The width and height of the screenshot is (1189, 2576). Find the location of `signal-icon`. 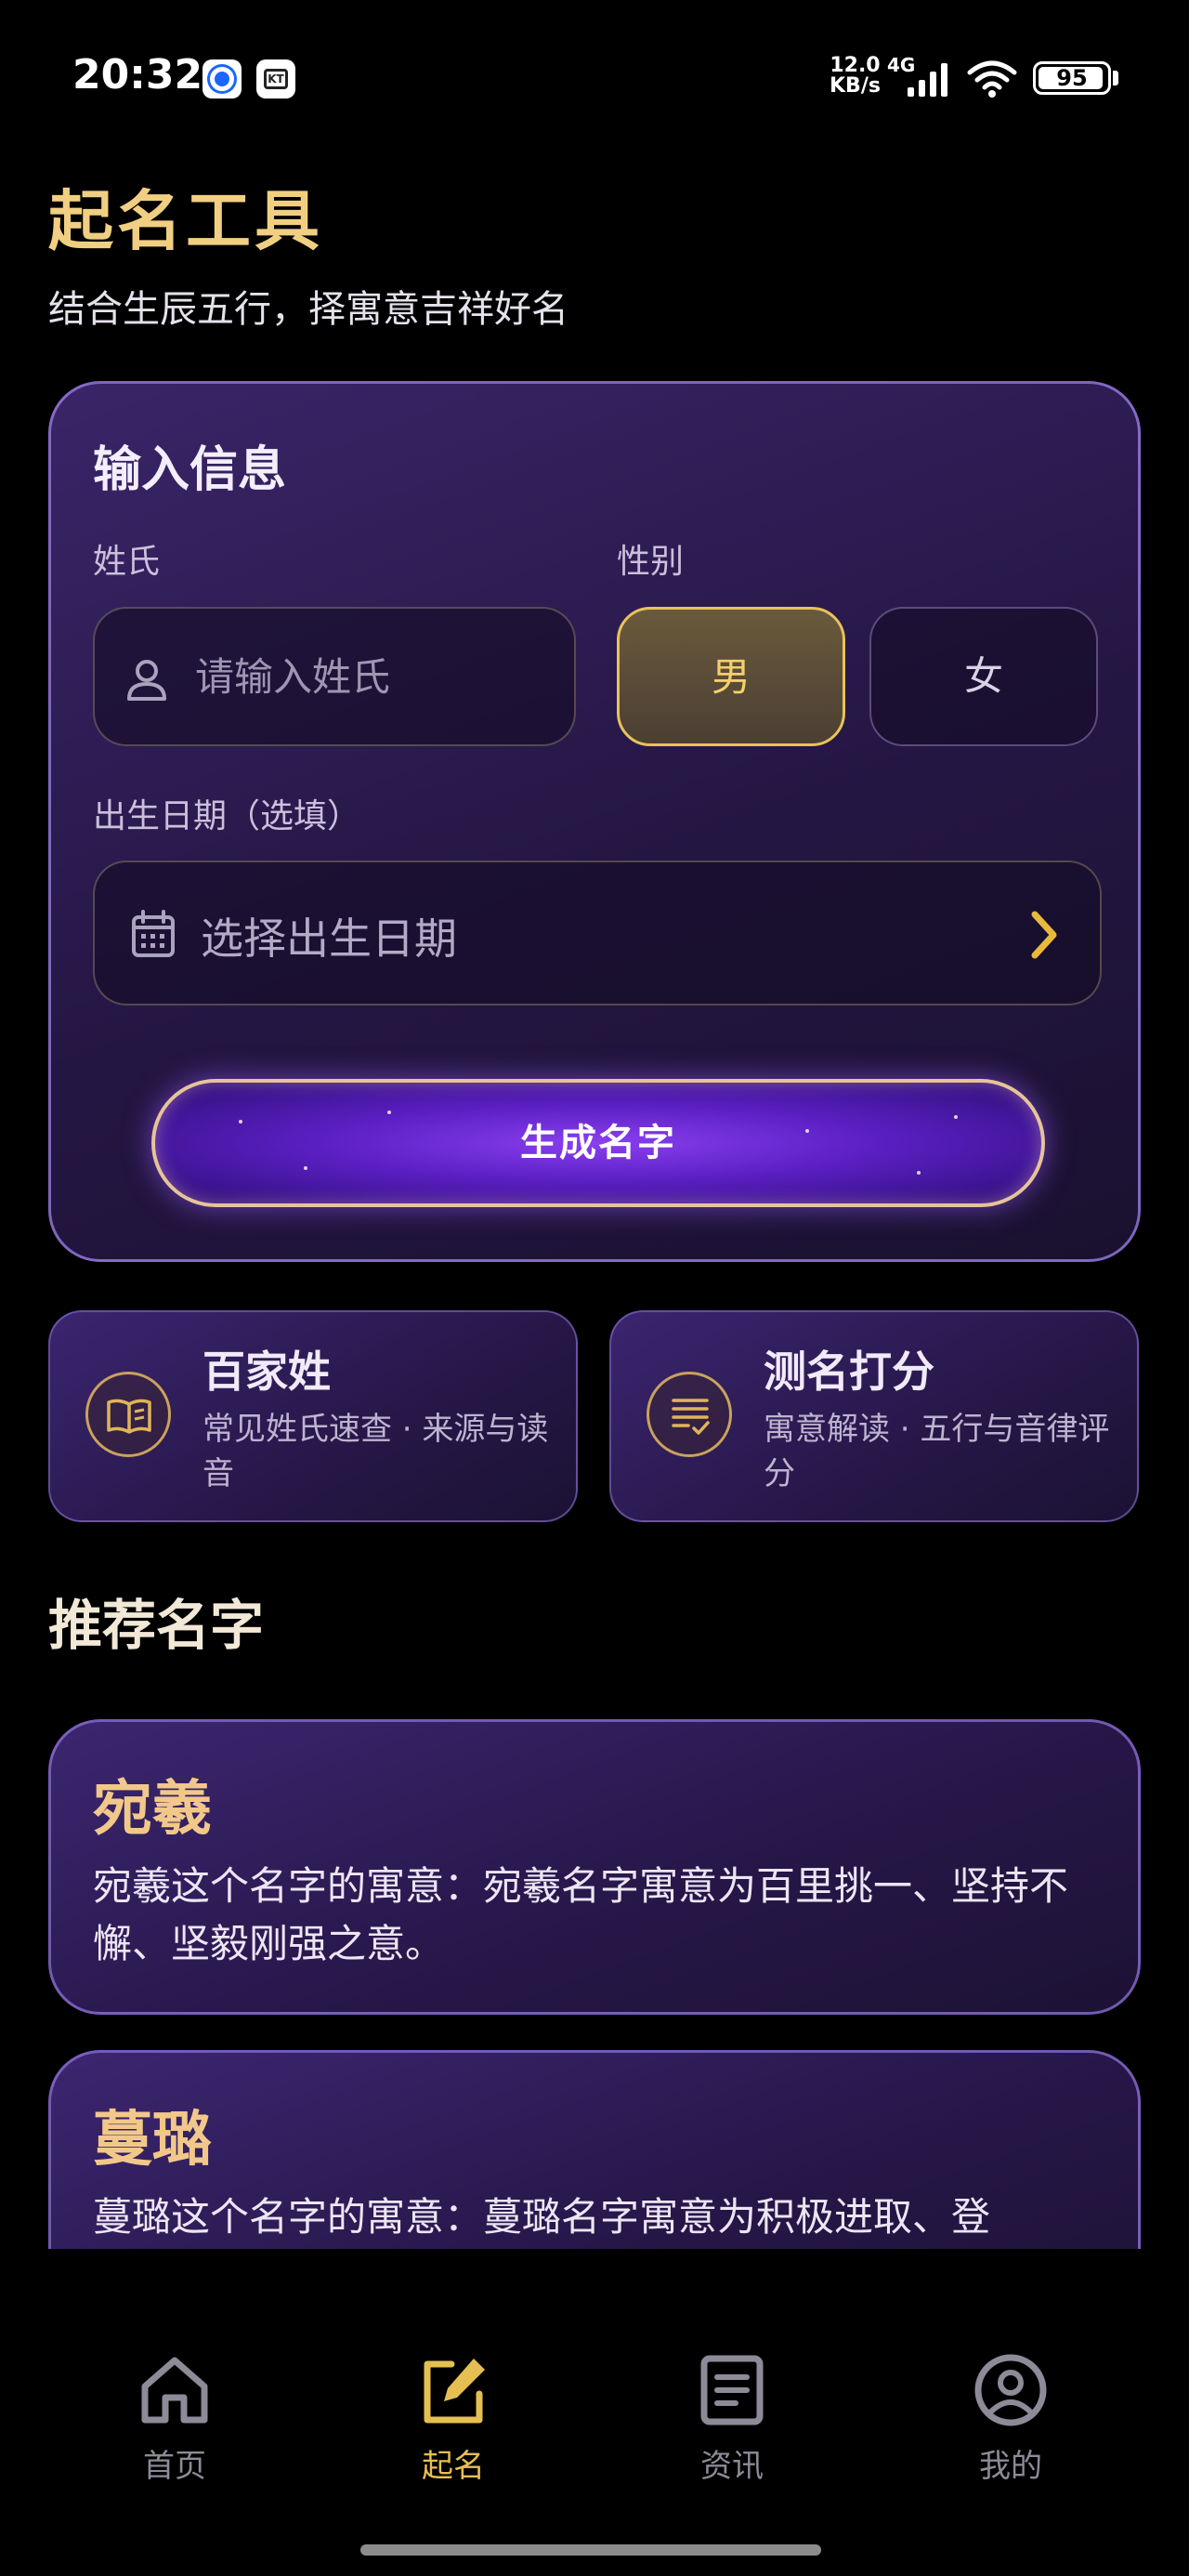

signal-icon is located at coordinates (928, 80).